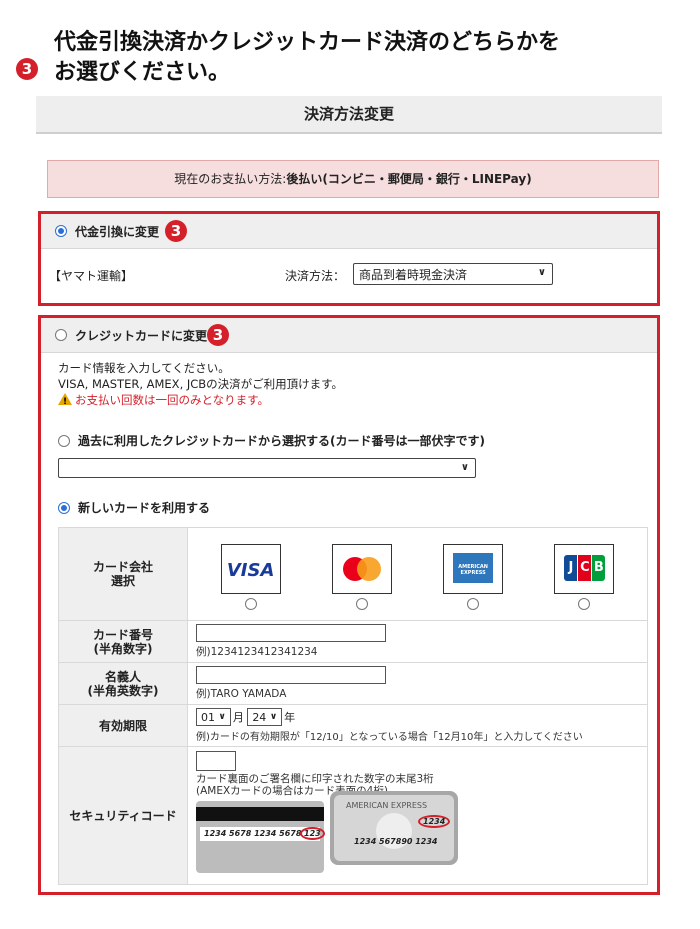 The height and width of the screenshot is (929, 700). Describe the element at coordinates (250, 604) in the screenshot. I see `visa-radio` at that location.